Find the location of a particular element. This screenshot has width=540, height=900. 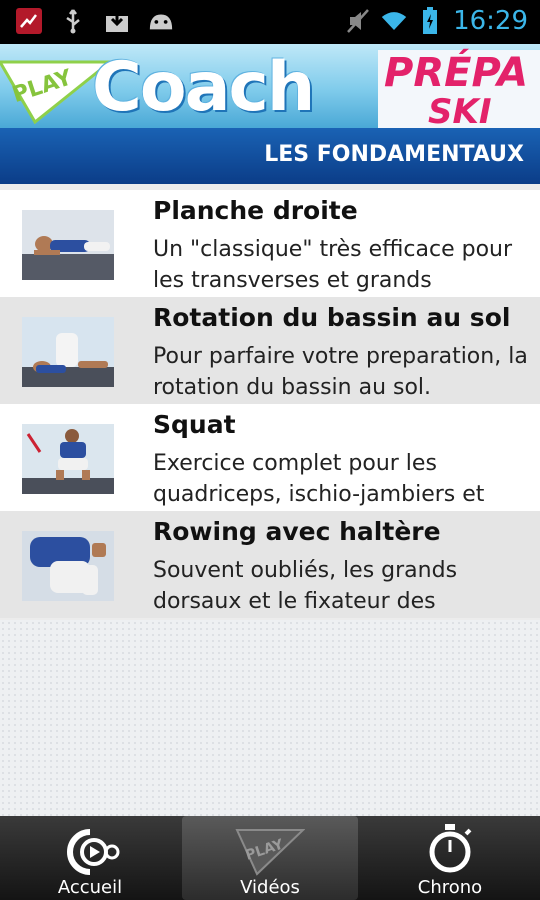

stocks-notification-icon is located at coordinates (29, 21).